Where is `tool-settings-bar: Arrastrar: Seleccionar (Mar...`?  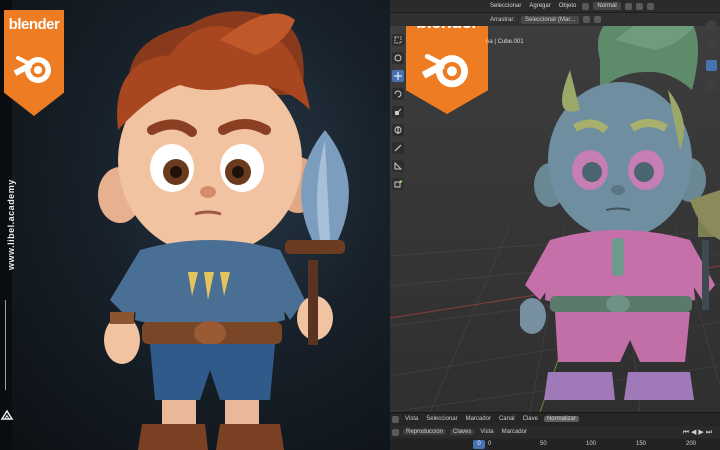
tool-settings-bar: Arrastrar: Seleccionar (Mar... is located at coordinates (555, 19).